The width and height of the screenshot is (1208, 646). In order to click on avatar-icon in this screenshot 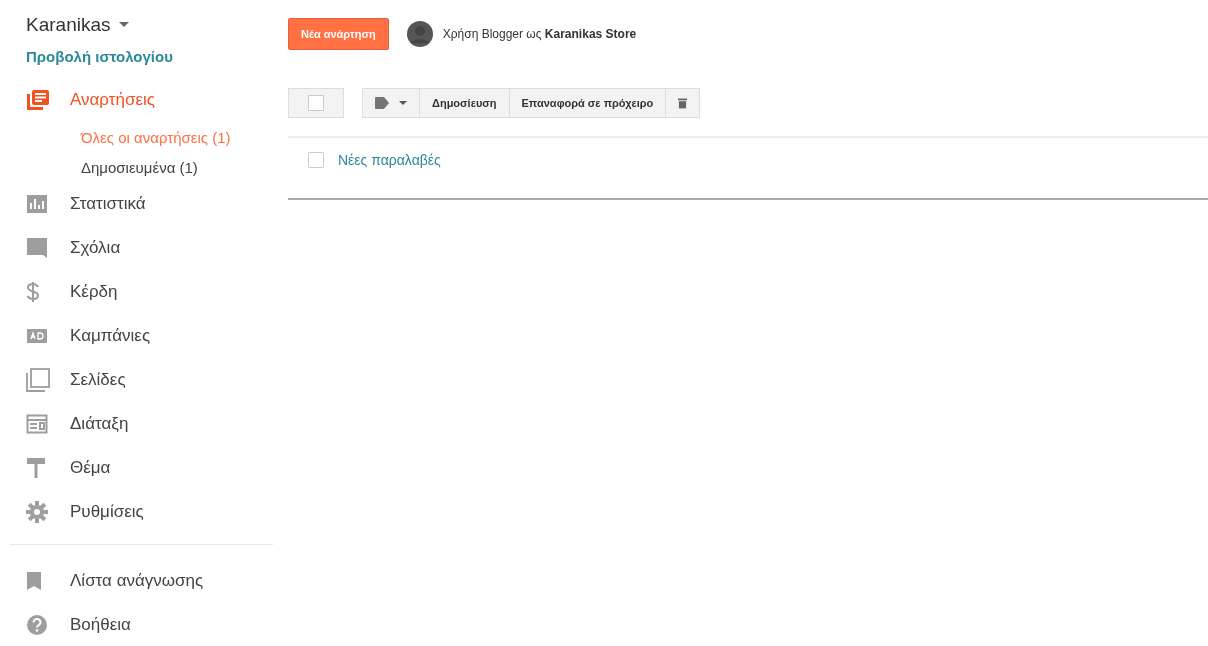, I will do `click(419, 34)`.